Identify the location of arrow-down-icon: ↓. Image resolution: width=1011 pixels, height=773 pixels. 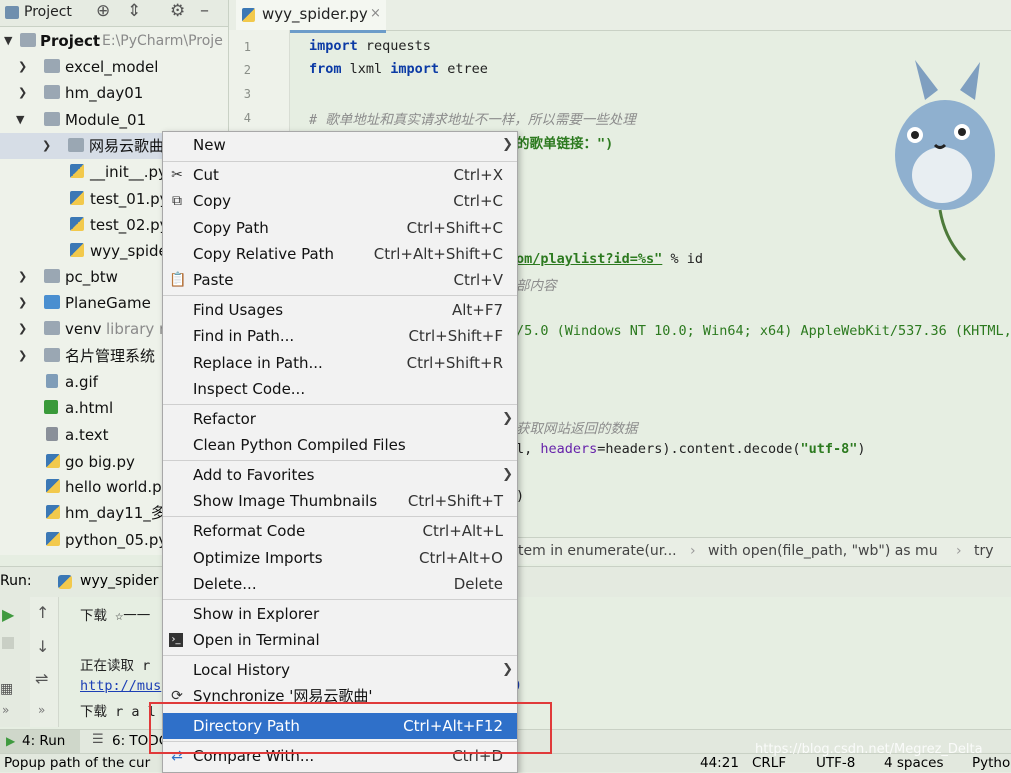
(42, 646).